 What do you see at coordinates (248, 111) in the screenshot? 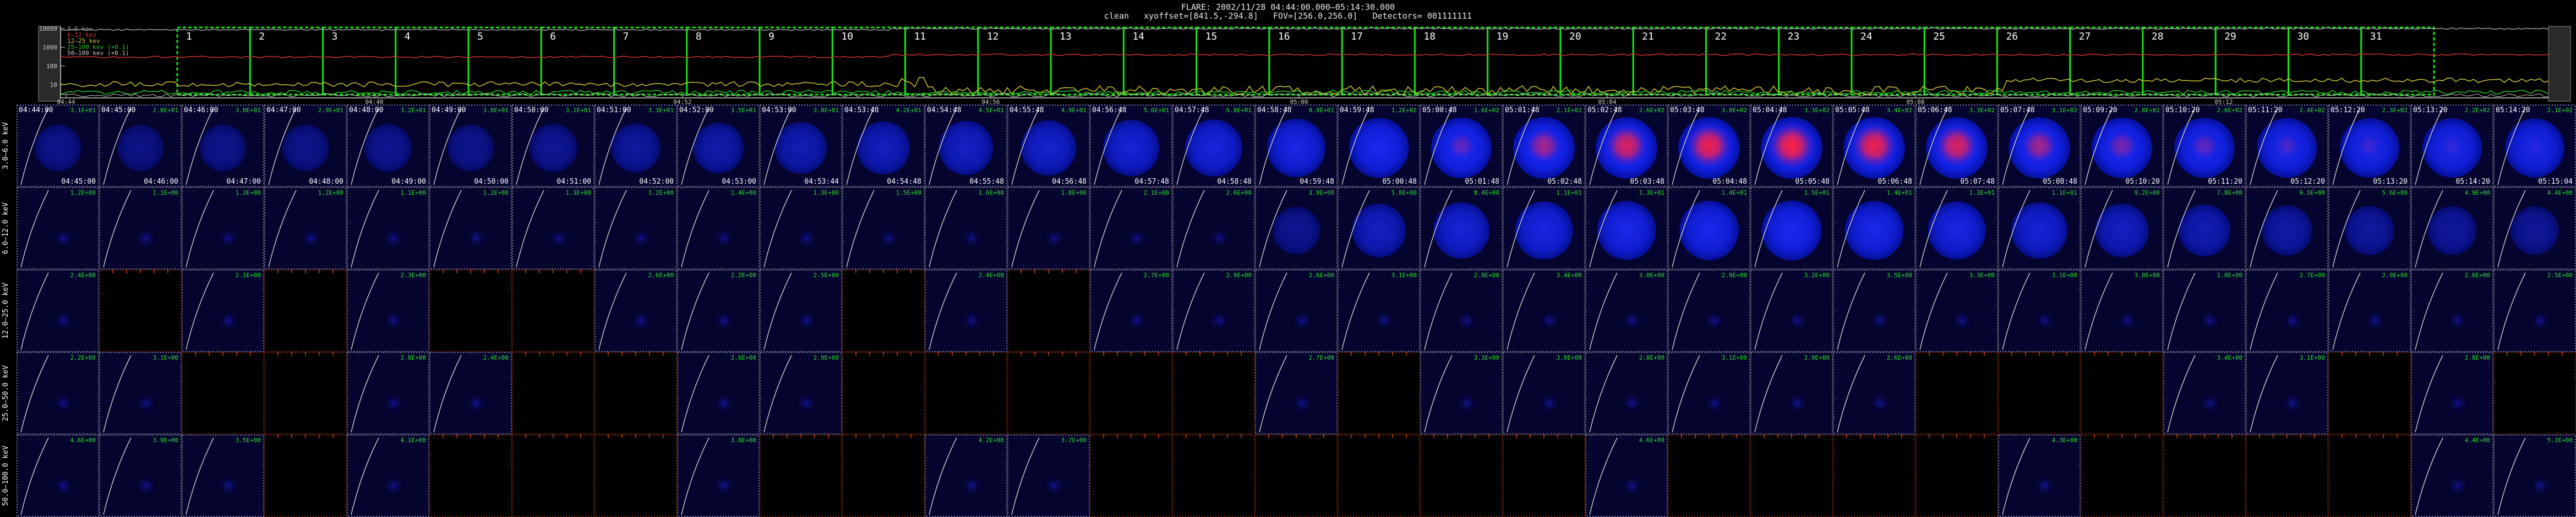
I see `peak-flux-label: 3.0E+01` at bounding box center [248, 111].